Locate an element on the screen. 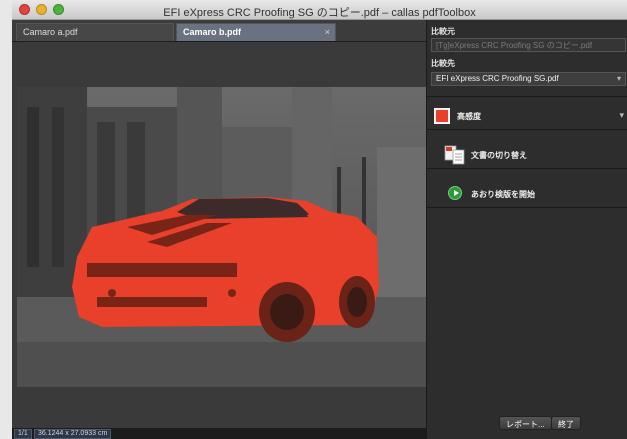 This screenshot has height=439, width=627. divider is located at coordinates (527, 96).